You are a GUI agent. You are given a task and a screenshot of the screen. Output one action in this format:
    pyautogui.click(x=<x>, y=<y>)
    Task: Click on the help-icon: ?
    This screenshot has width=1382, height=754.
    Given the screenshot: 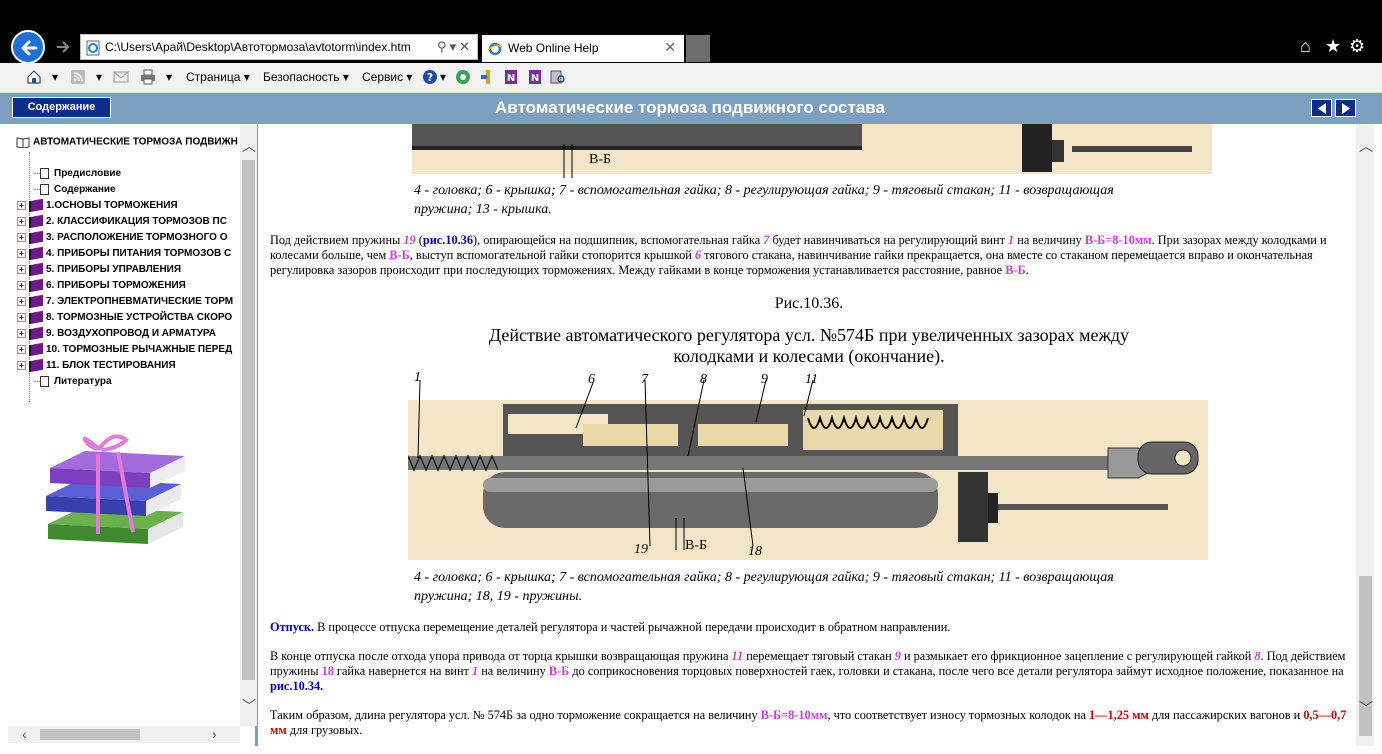 What is the action you would take?
    pyautogui.click(x=430, y=77)
    